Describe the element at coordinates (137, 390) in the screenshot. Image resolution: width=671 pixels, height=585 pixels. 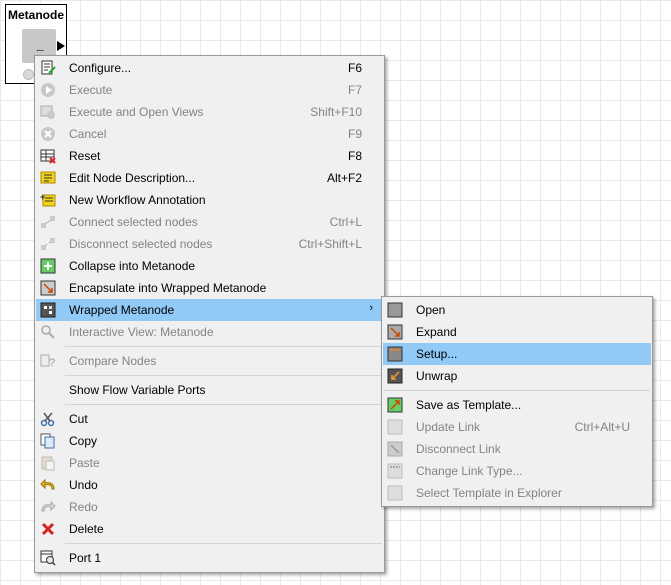
I see `menu-item-label: Show Flow Variable Ports` at that location.